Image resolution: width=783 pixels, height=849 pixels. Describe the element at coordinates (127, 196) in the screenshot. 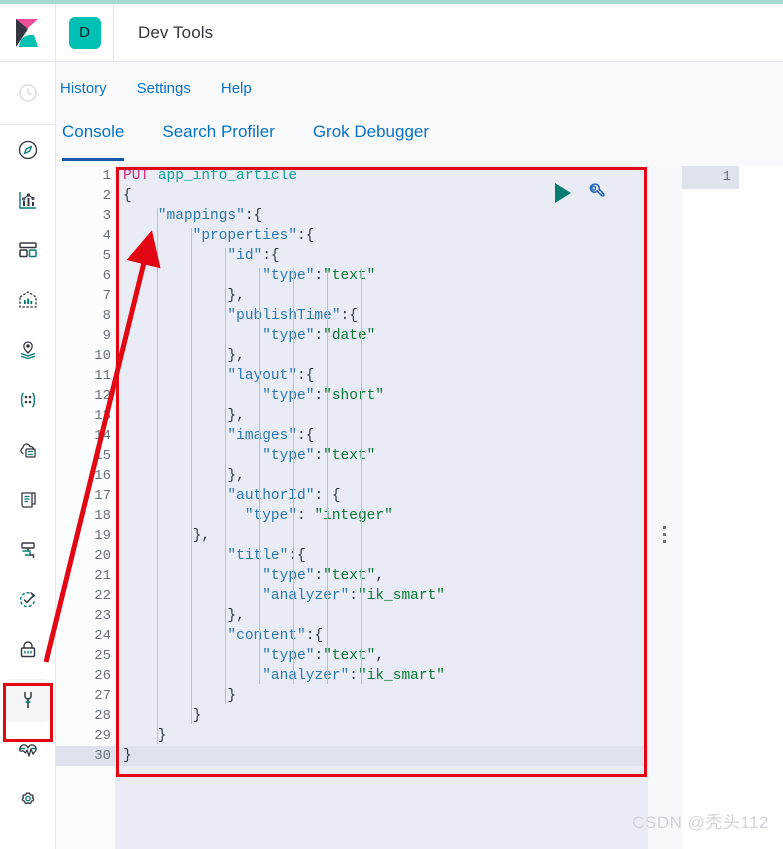

I see `code-token: {` at that location.